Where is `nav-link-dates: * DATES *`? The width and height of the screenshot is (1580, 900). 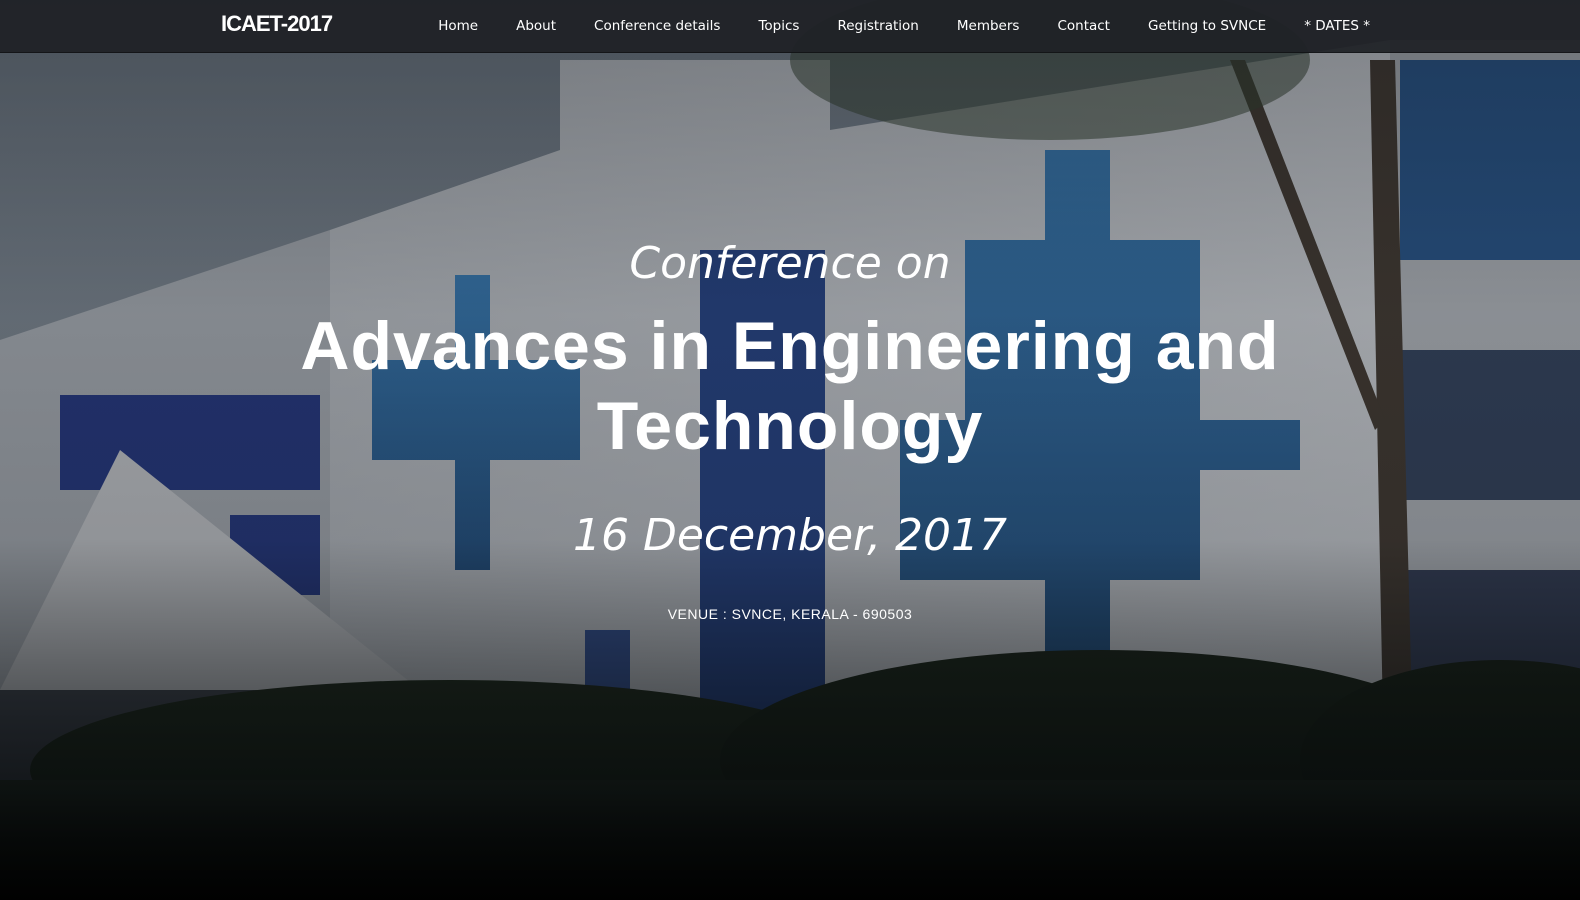
nav-link-dates: * DATES * is located at coordinates (1337, 26).